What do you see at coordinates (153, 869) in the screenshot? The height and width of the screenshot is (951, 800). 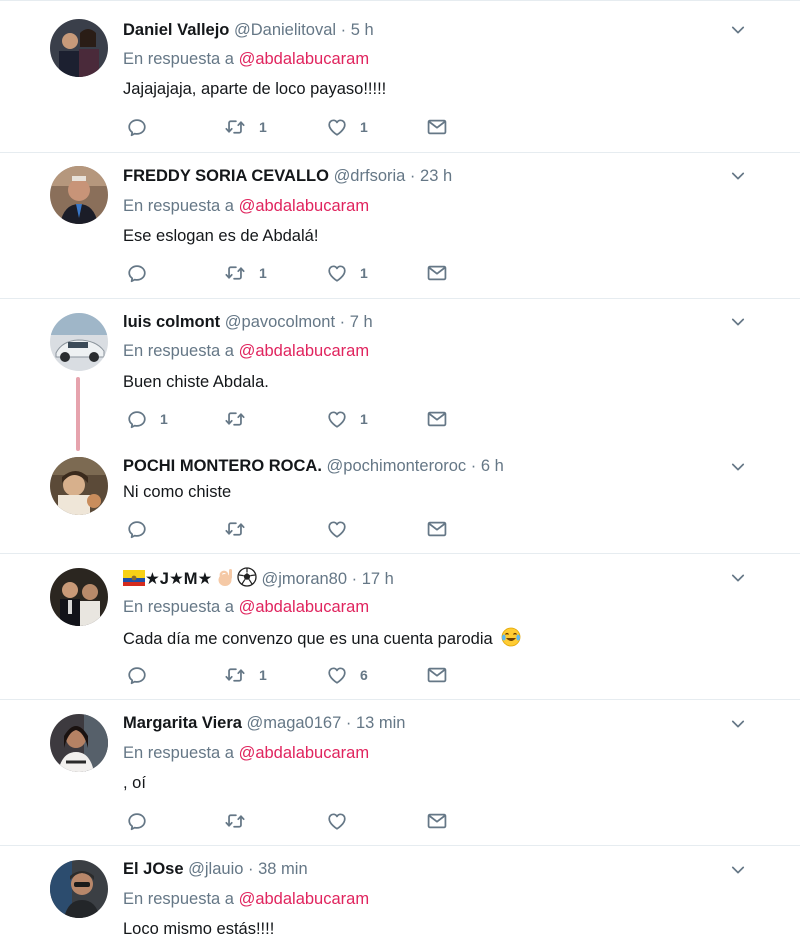 I see `display-name: El JOse` at bounding box center [153, 869].